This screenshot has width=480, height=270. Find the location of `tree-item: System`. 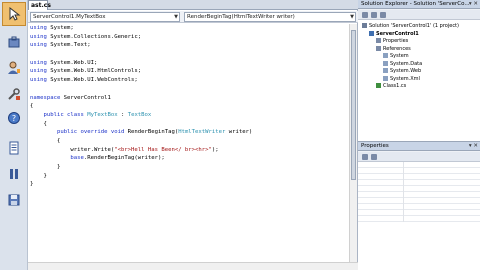

tree-item: System is located at coordinates (396, 56).